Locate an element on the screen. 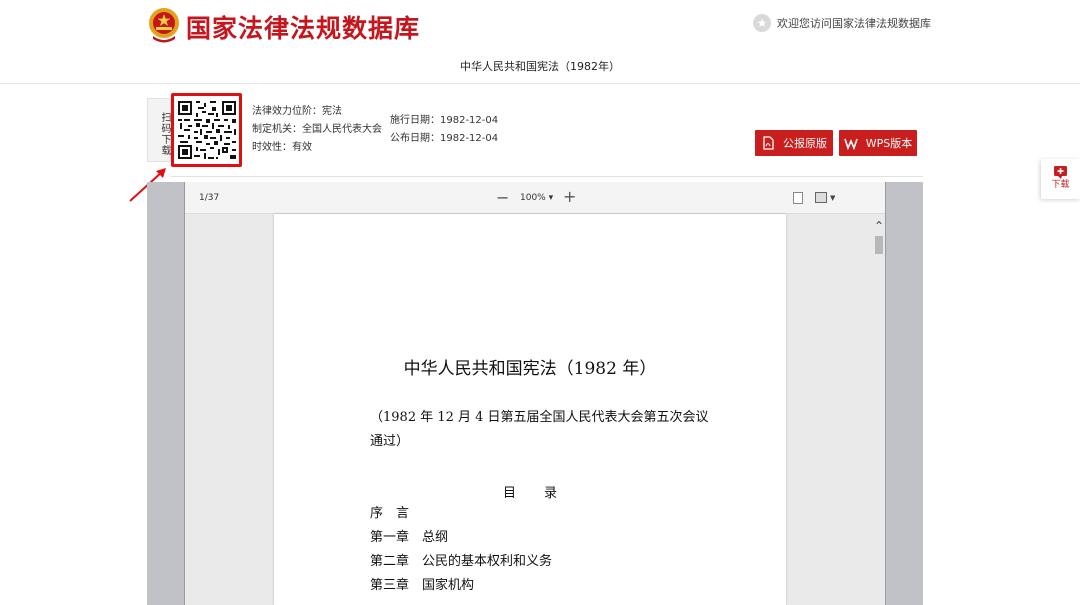  welcome-message: ★ 欢迎您访问国家法律法规数据库 is located at coordinates (842, 23).